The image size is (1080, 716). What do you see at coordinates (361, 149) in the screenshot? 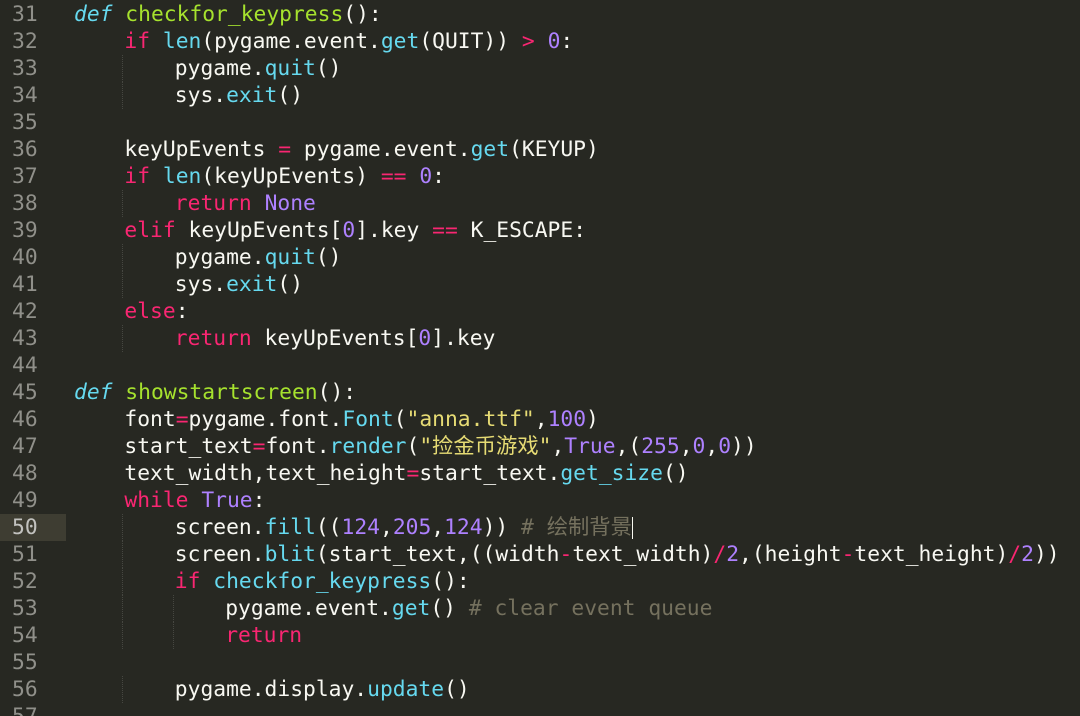
I see `code-text: keyUpEvents = pygame.event.get(KEYUP)` at bounding box center [361, 149].